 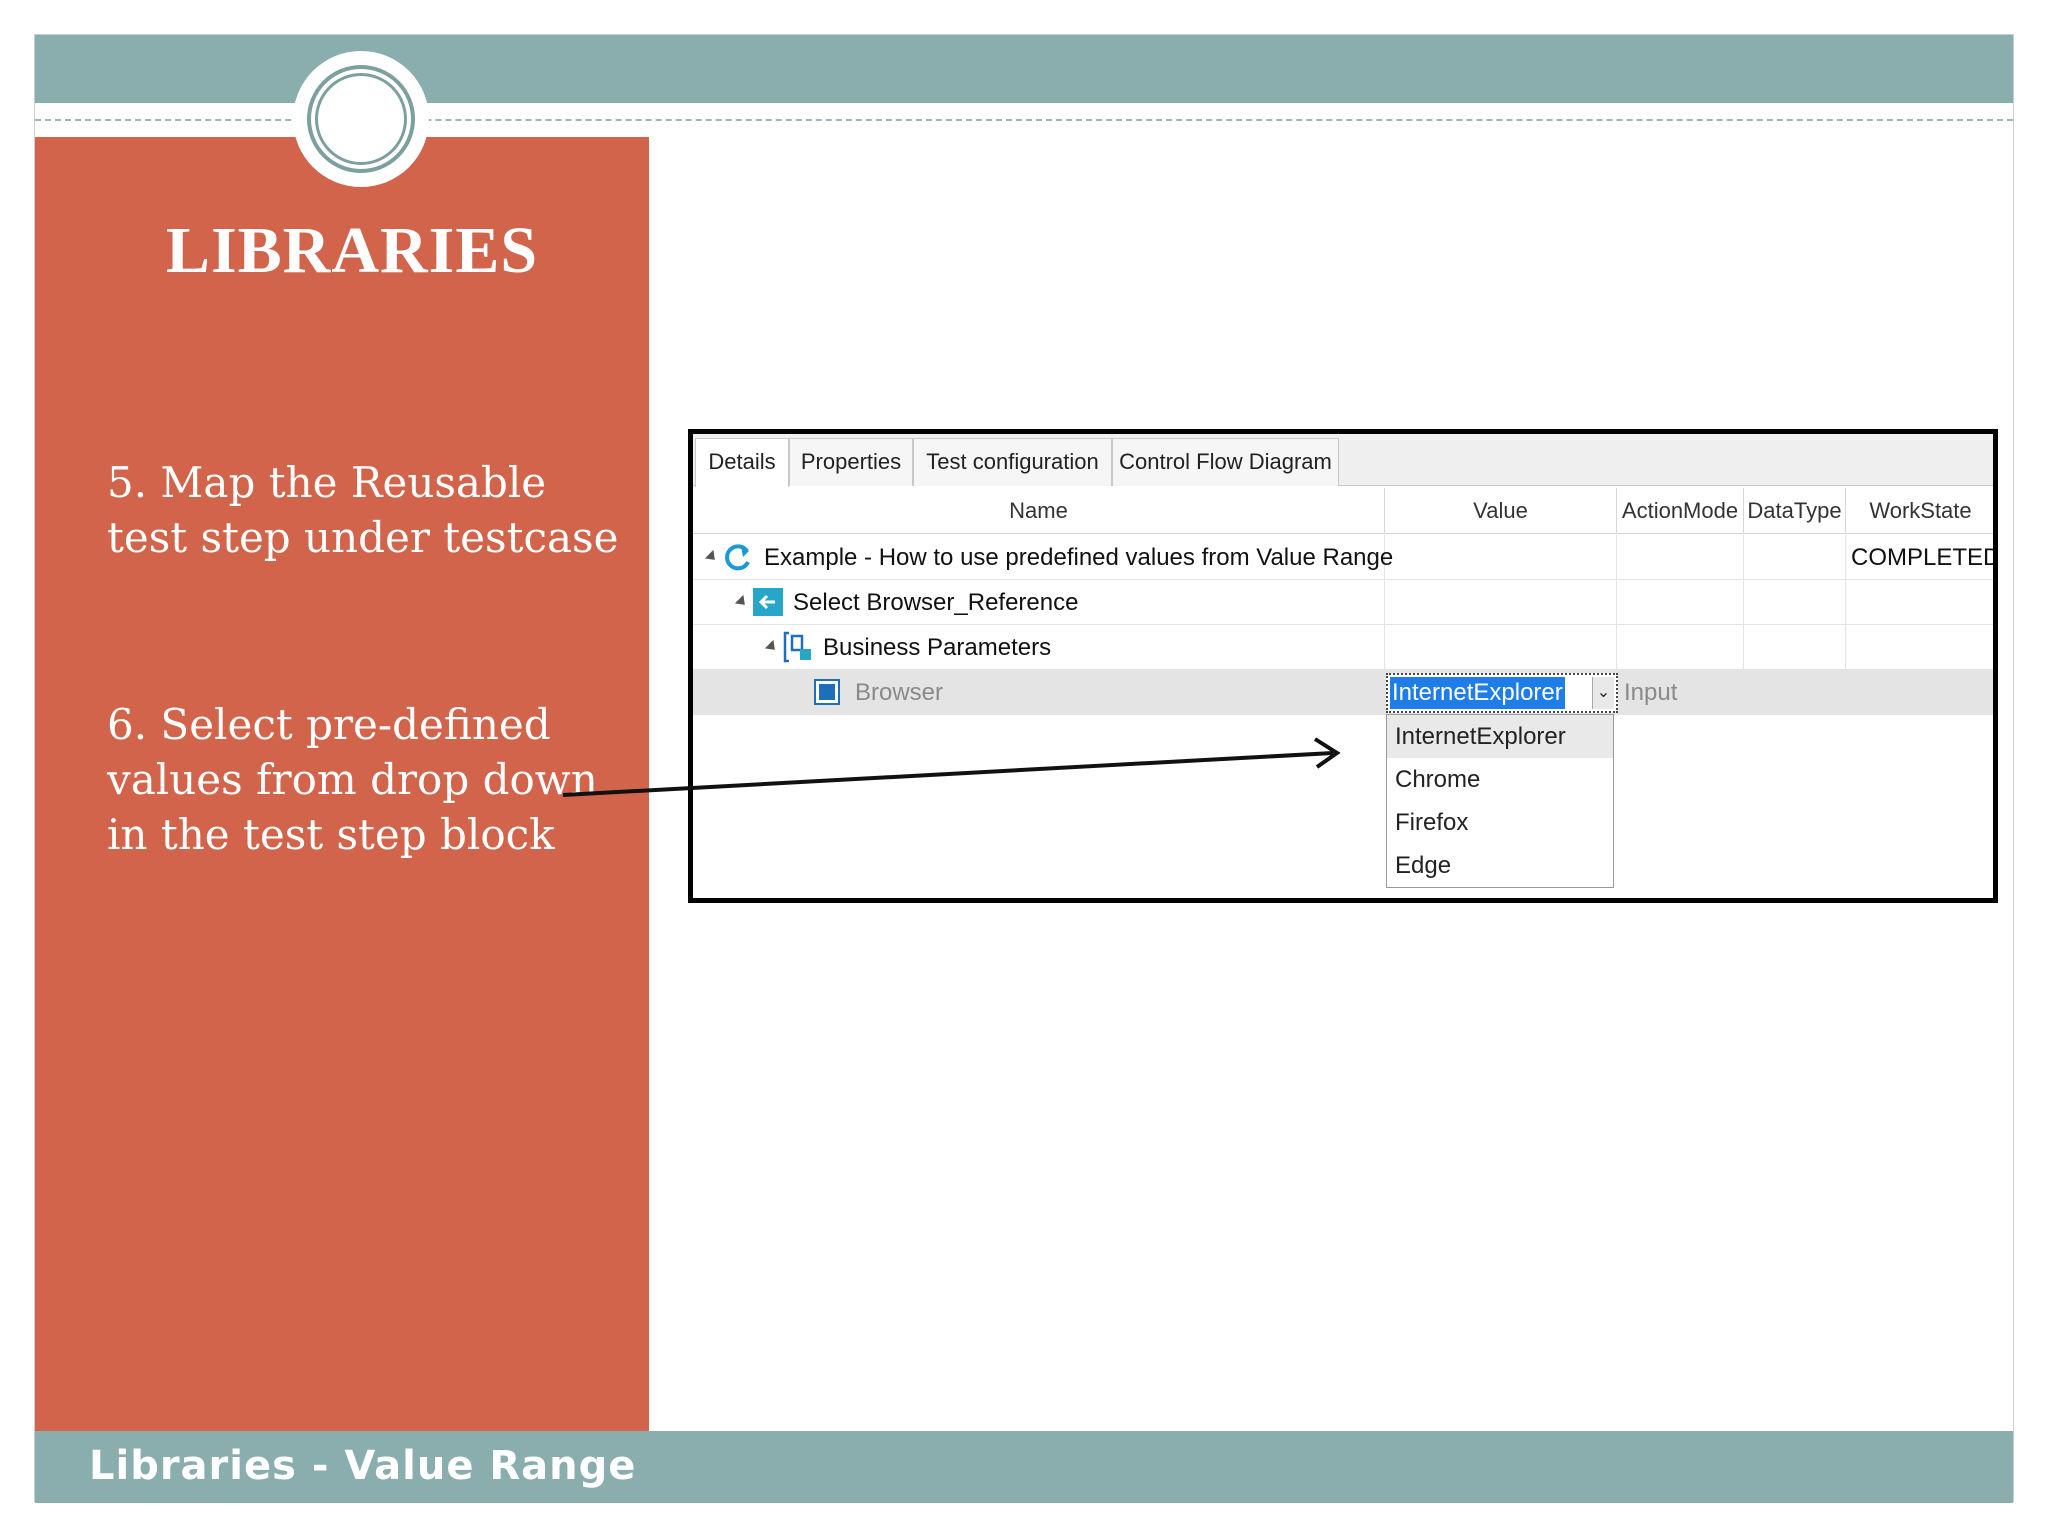 I want to click on footer-band: Libraries - Value Range, so click(x=1024, y=1467).